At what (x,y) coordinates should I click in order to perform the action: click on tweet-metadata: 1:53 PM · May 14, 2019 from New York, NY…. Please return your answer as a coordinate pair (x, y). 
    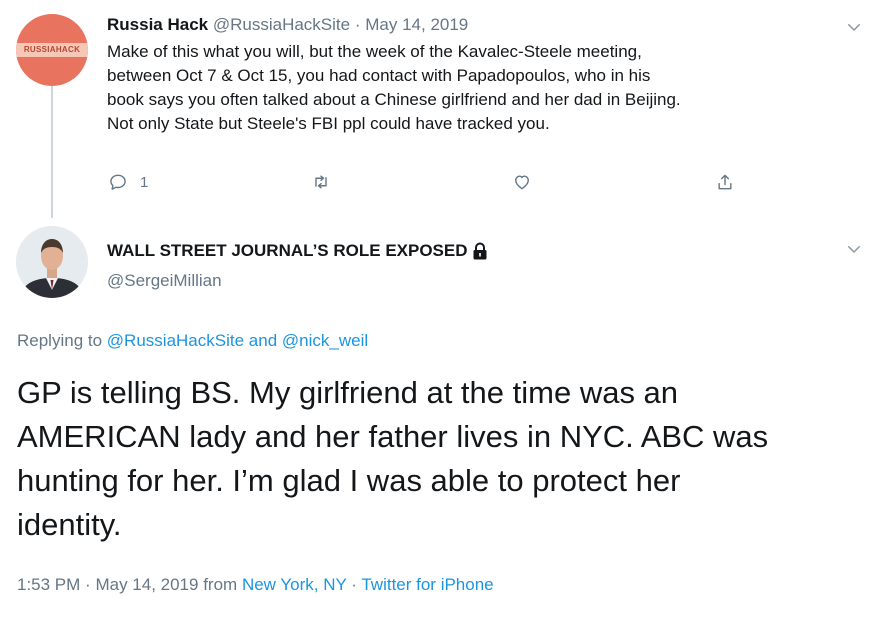
    Looking at the image, I should click on (255, 585).